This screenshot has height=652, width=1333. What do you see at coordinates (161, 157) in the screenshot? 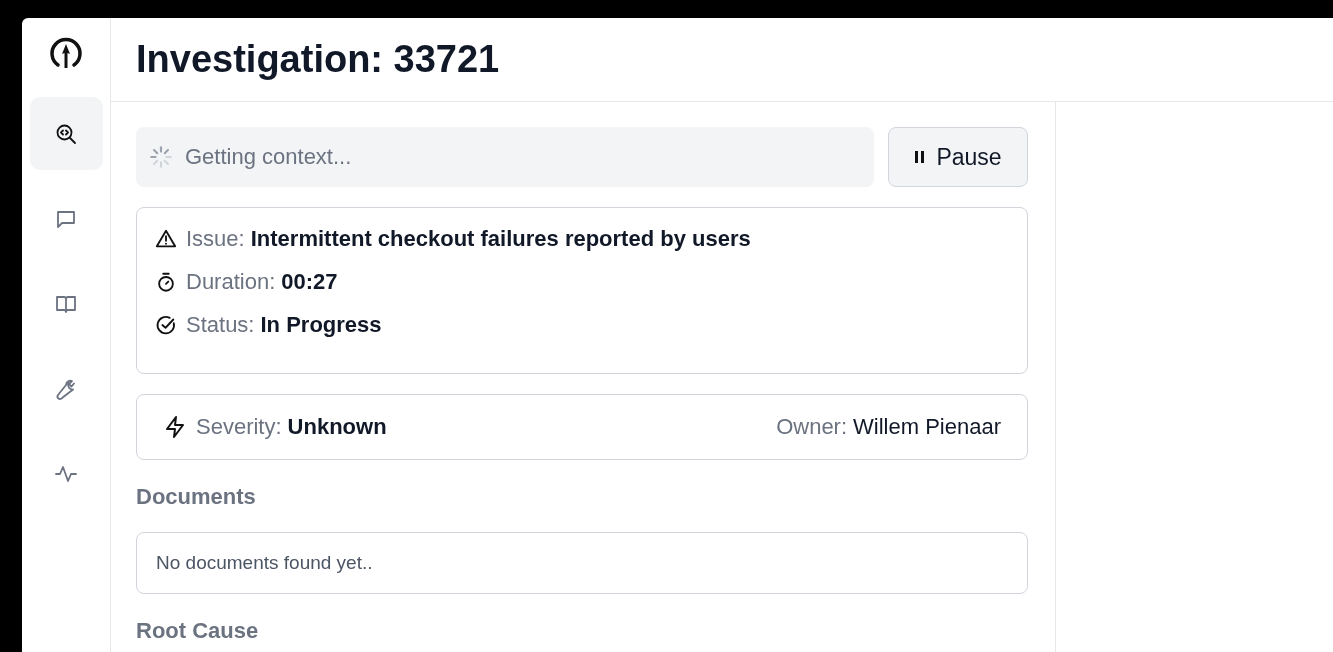
I see `spinner-icon` at bounding box center [161, 157].